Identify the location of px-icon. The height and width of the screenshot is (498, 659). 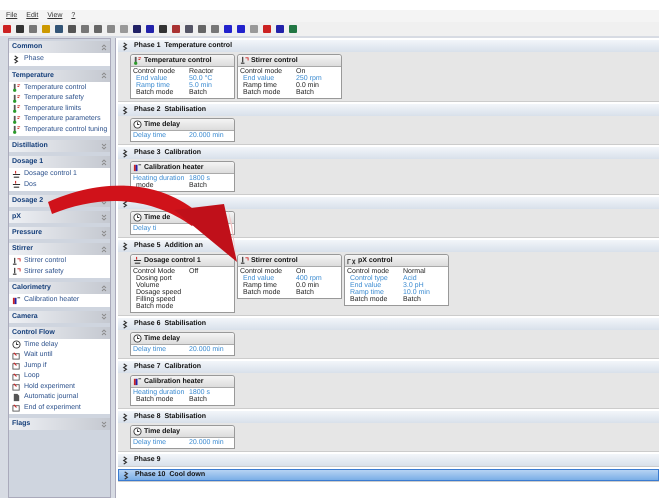
(351, 260).